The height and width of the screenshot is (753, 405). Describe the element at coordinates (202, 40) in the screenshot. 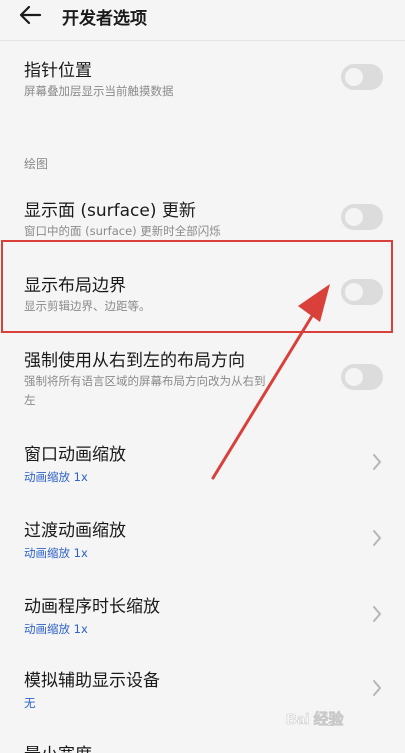

I see `header-divider` at that location.